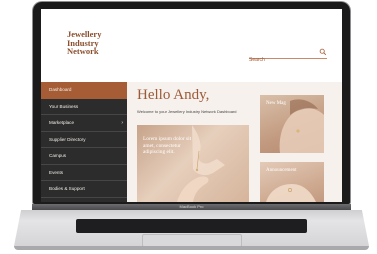 Image resolution: width=377 pixels, height=254 pixels. What do you see at coordinates (64, 106) in the screenshot?
I see `sidebar-item-label: Your Business` at bounding box center [64, 106].